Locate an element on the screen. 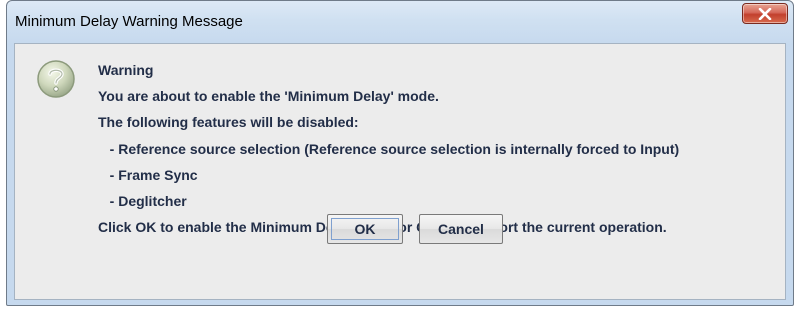 The width and height of the screenshot is (802, 314). ok-button-label: OK is located at coordinates (365, 229).